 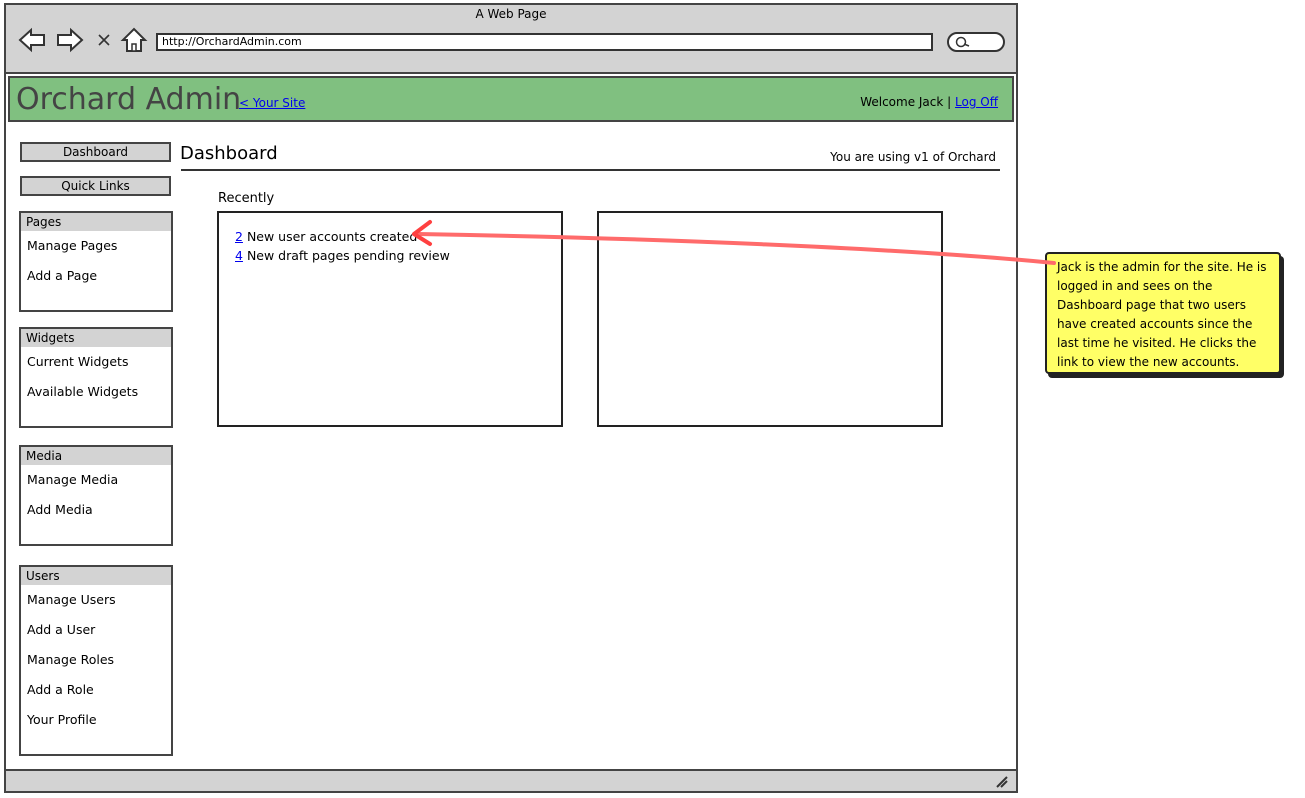 I want to click on manage-media-link: Manage Media, so click(x=96, y=480).